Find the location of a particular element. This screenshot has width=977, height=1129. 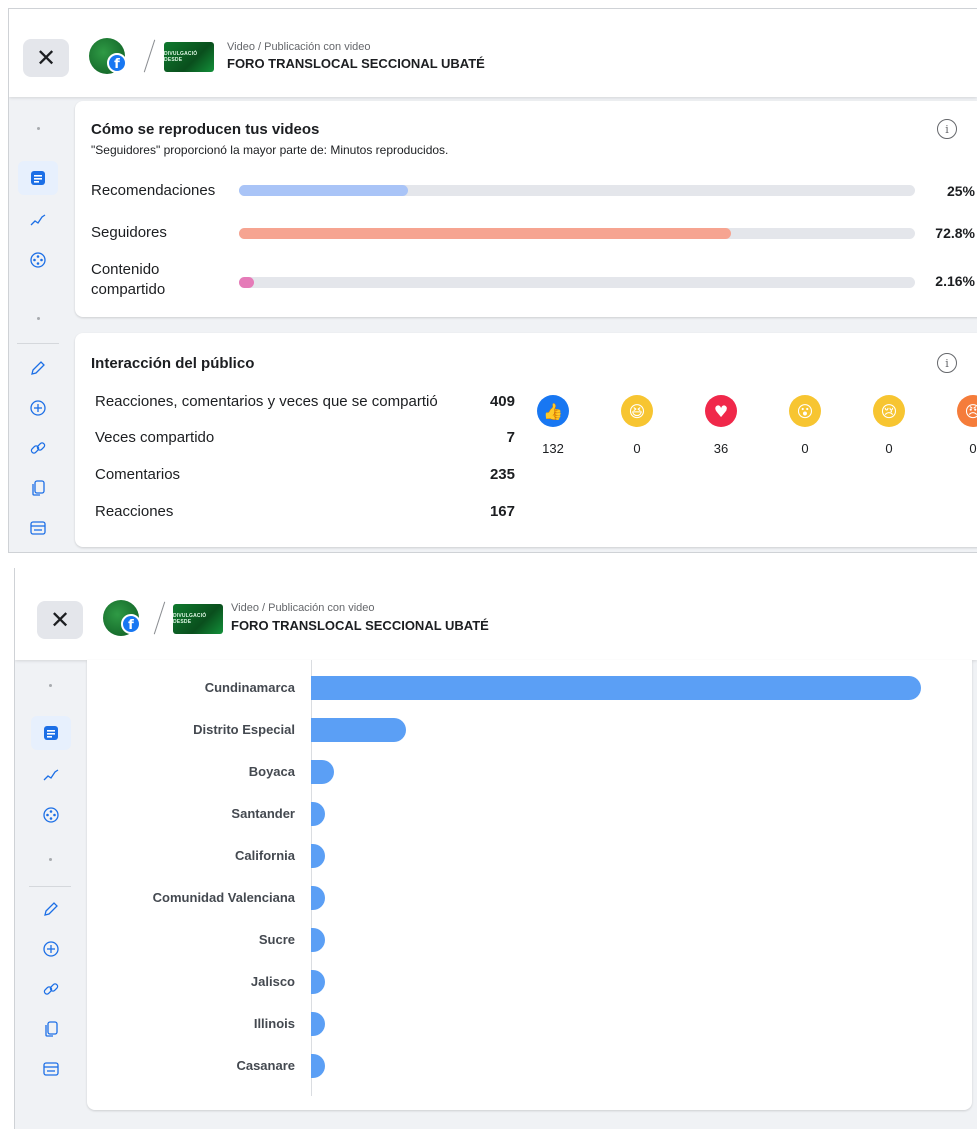

region-label: Jalisco is located at coordinates (272, 981).